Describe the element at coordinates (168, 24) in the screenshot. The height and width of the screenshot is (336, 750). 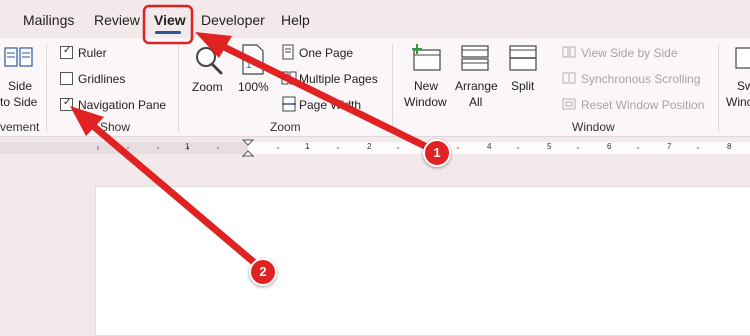
I see `view-tab-highlight-box` at that location.